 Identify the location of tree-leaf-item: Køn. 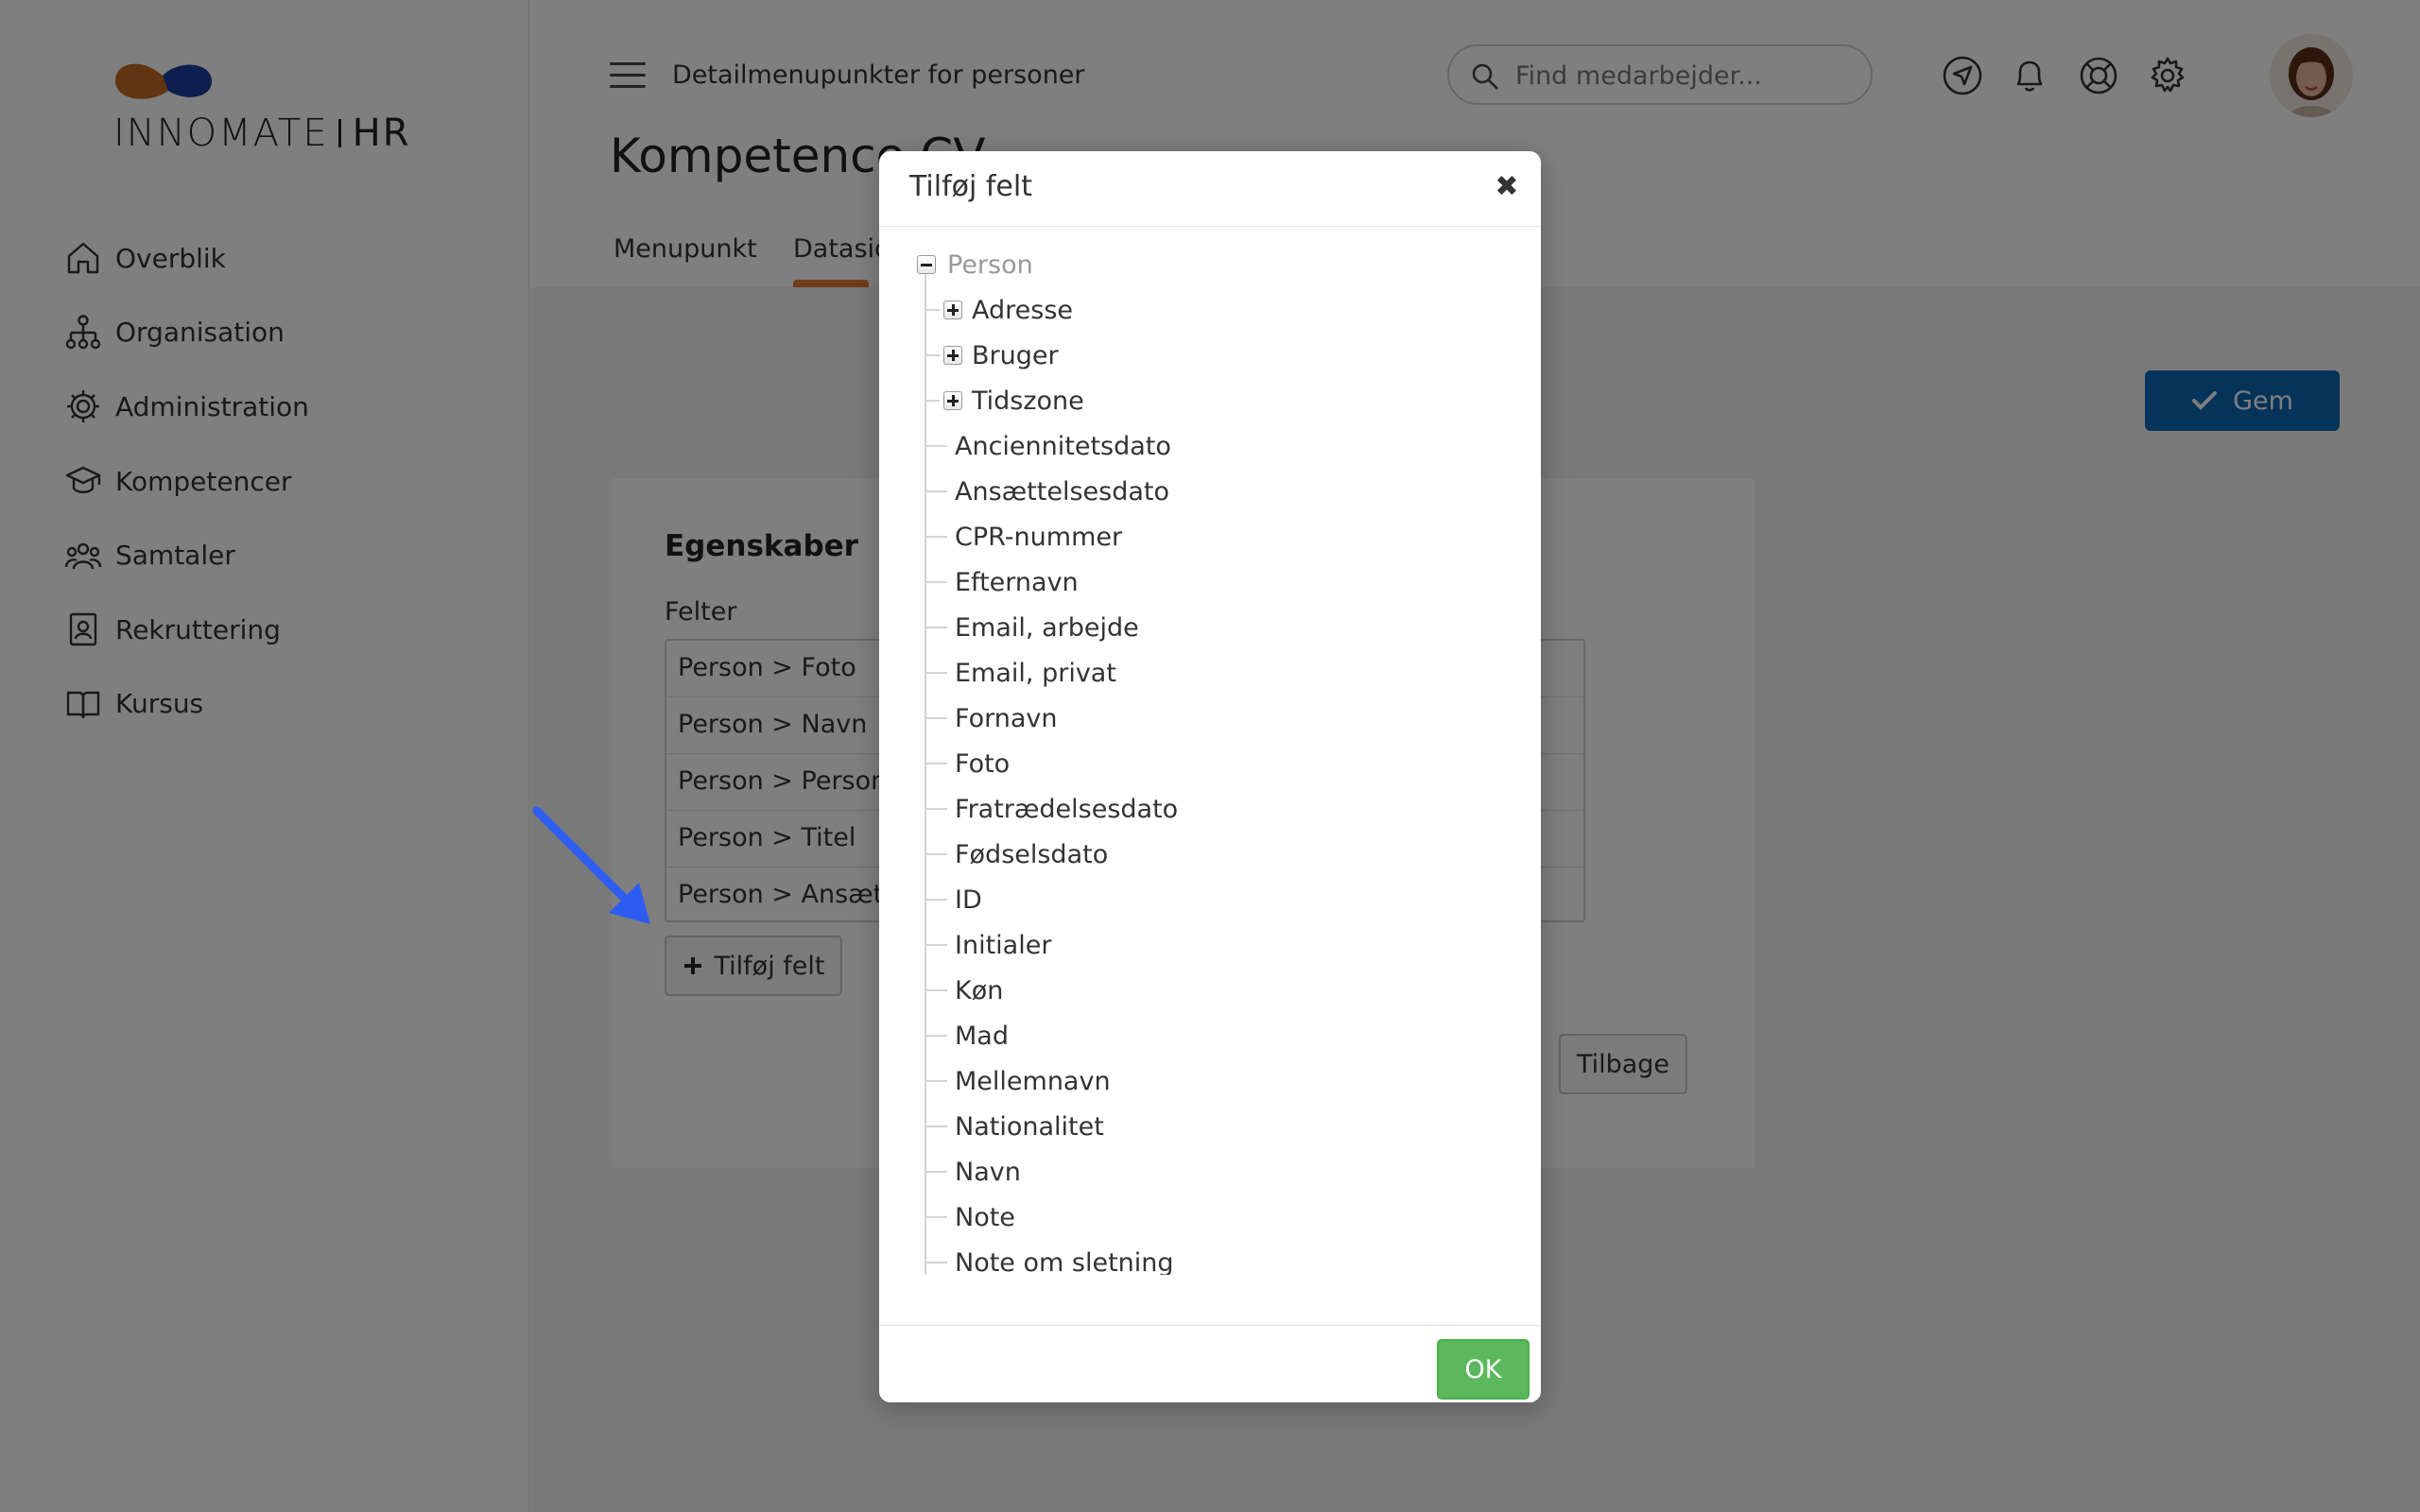
(964, 990).